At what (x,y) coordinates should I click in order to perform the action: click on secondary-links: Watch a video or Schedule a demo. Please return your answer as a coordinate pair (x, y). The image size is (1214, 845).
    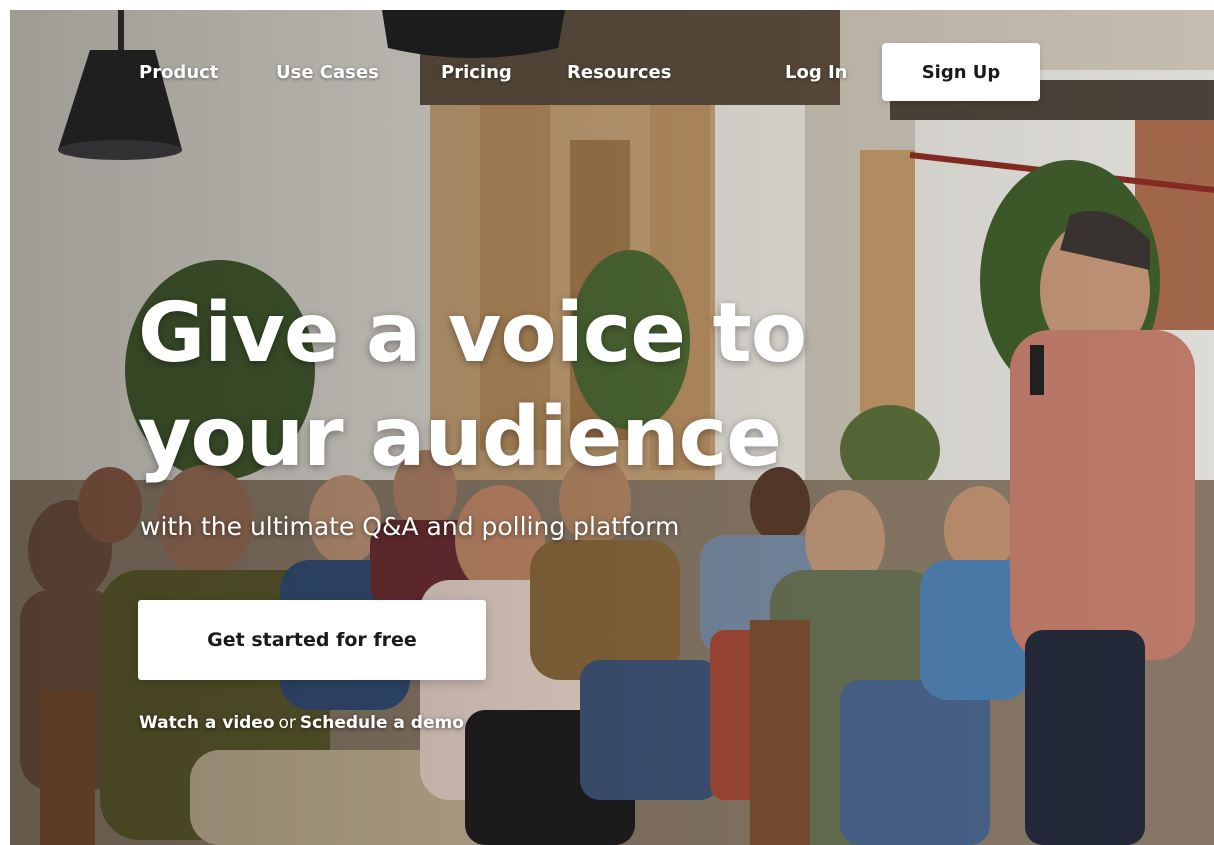
    Looking at the image, I should click on (301, 723).